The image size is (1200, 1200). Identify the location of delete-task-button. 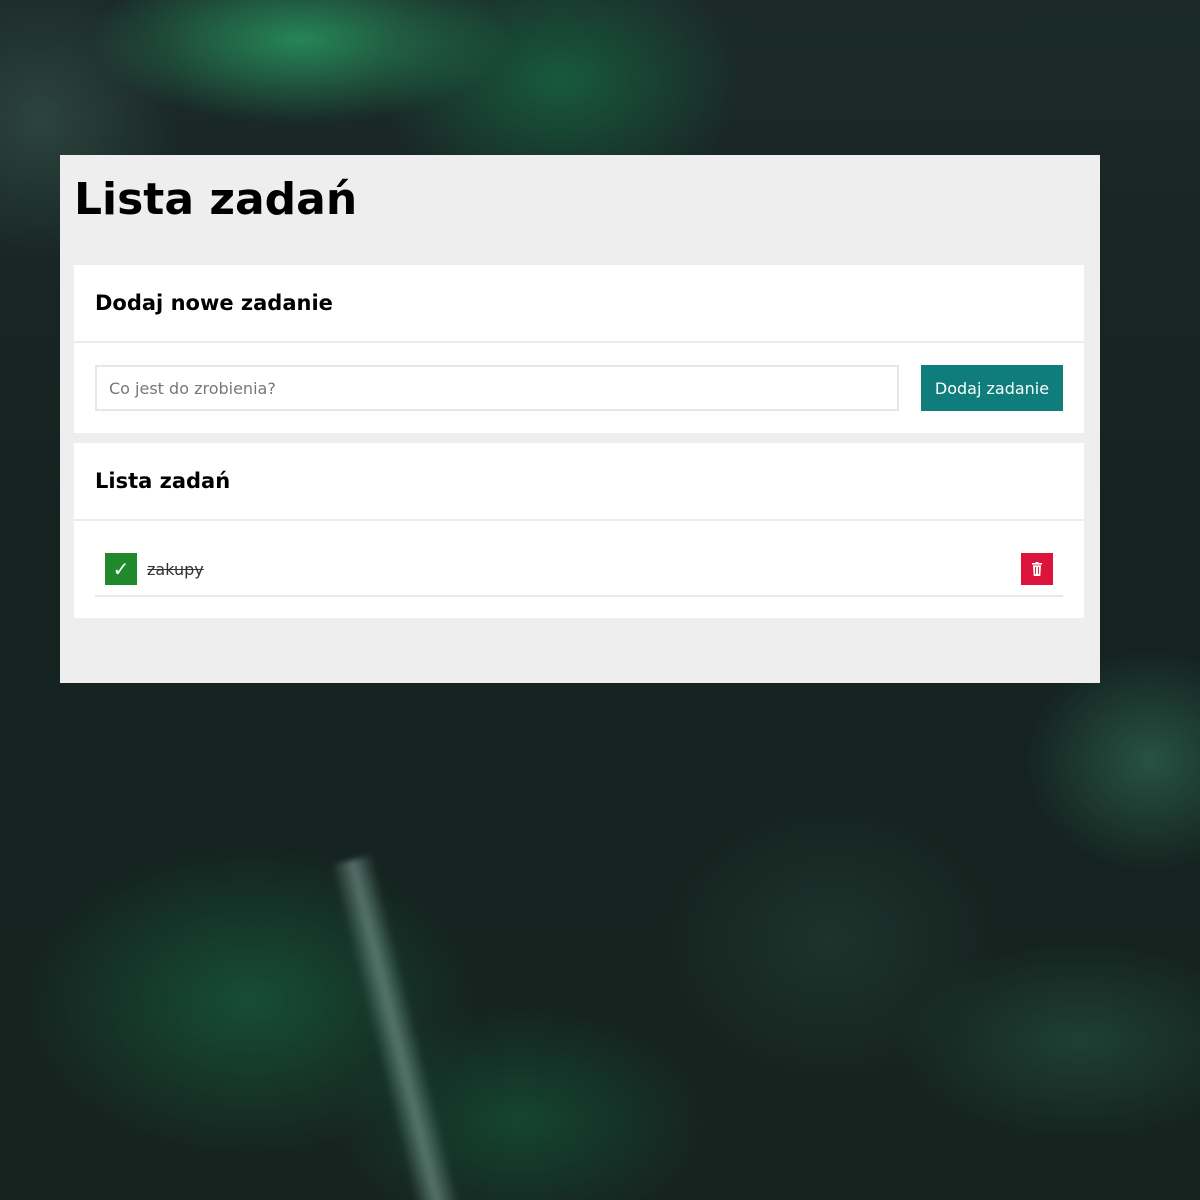
(1037, 569).